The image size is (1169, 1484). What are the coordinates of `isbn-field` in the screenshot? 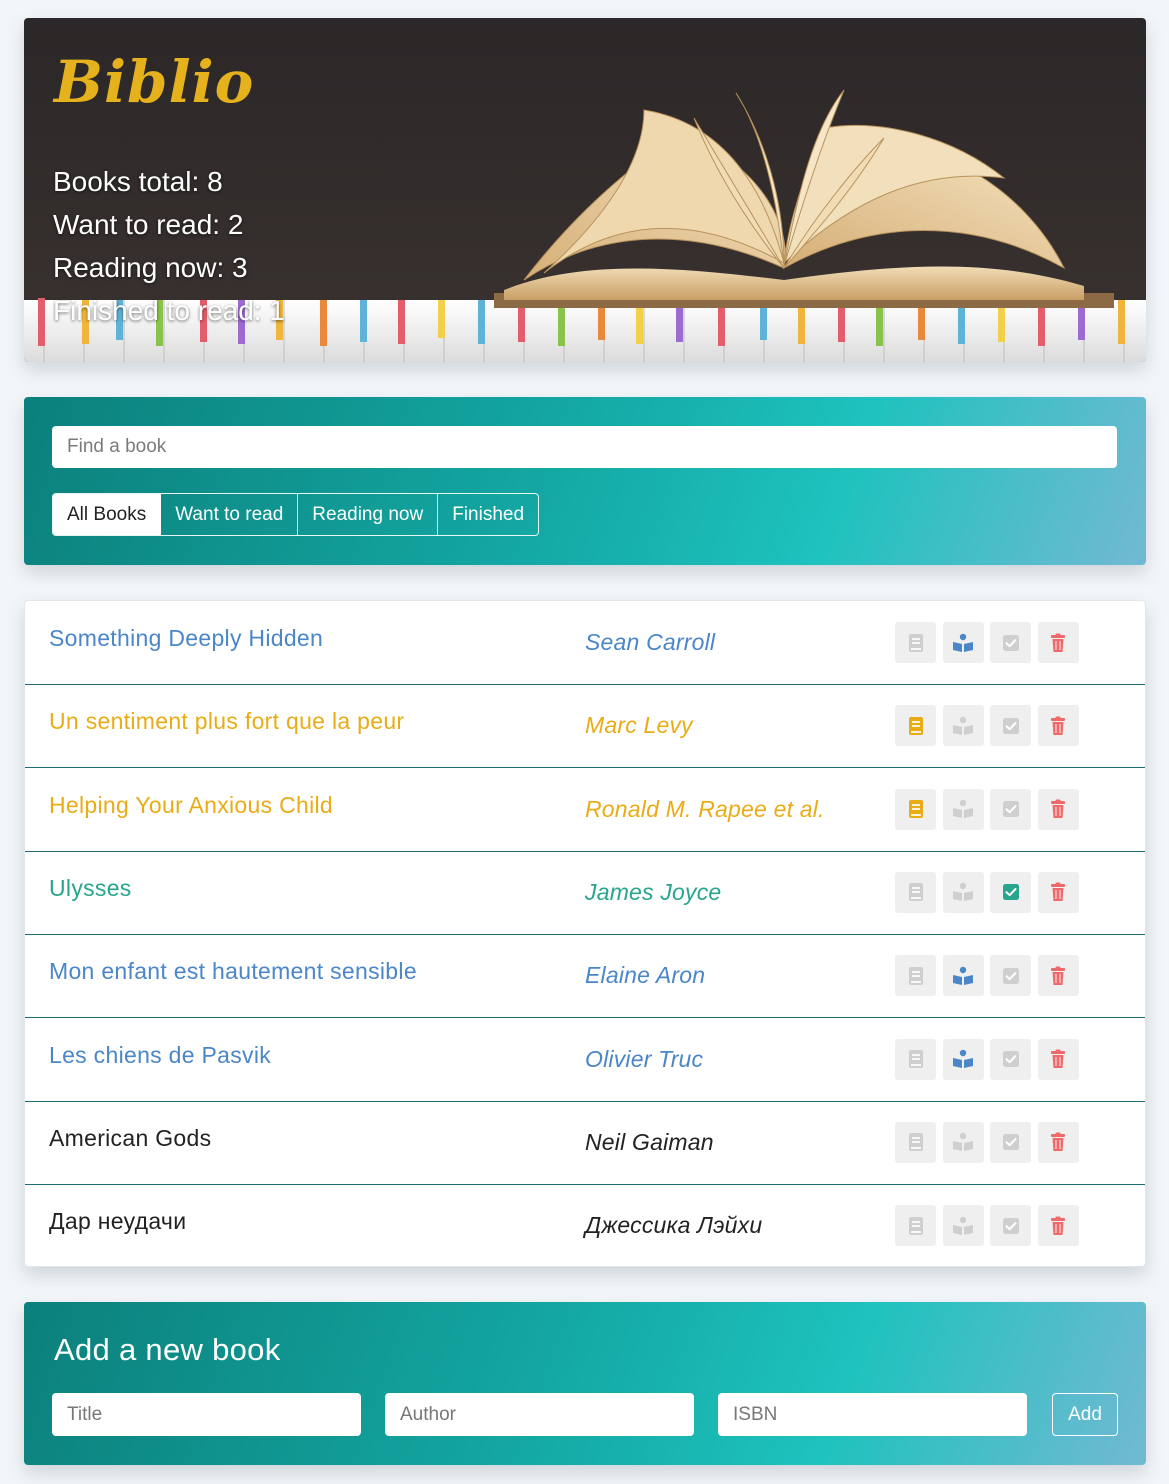 It's located at (872, 1414).